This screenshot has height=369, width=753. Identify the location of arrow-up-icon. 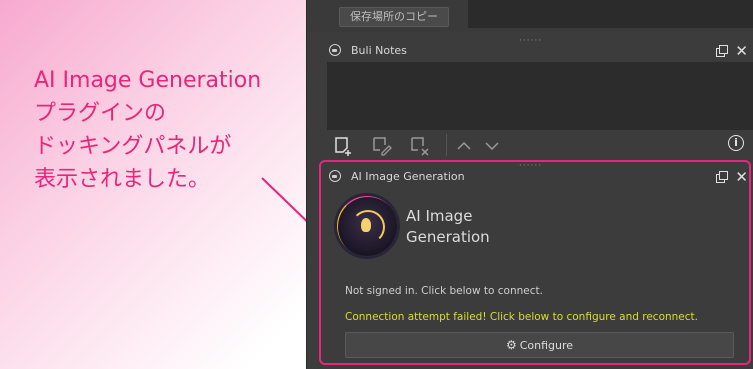
(464, 146).